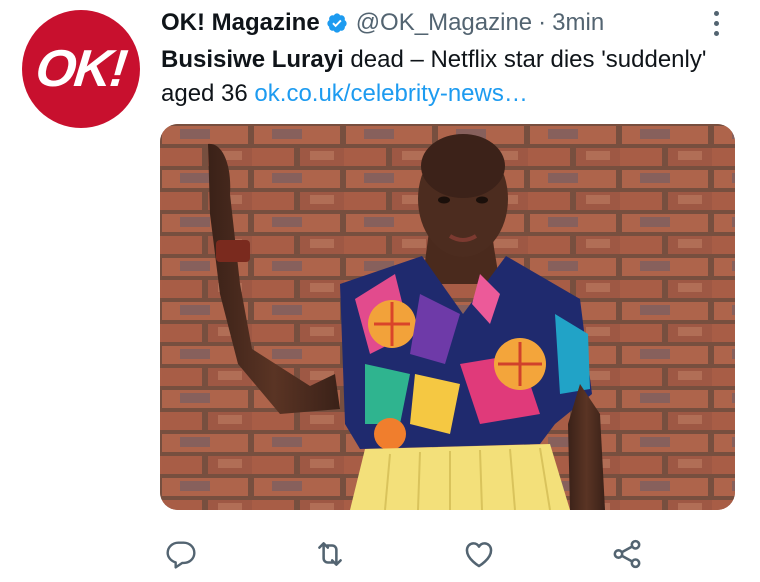  I want to click on avatar: OK!, so click(81, 69).